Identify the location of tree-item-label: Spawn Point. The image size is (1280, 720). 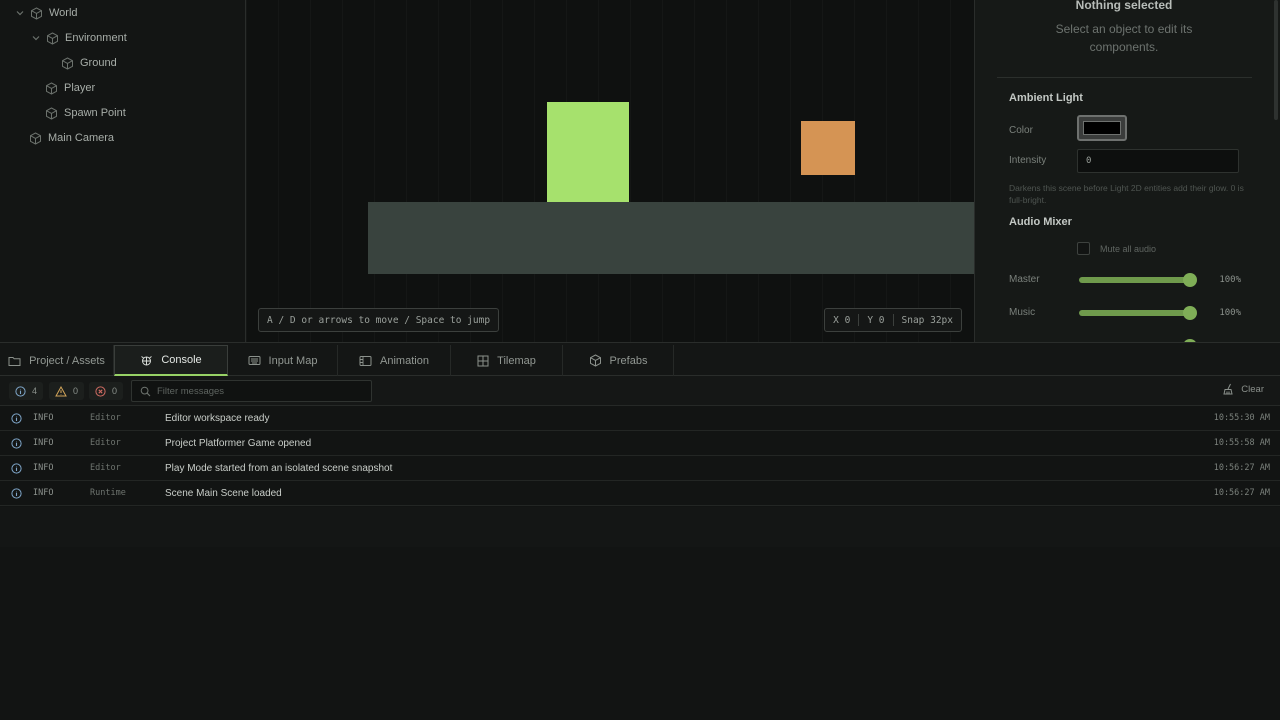
(95, 113).